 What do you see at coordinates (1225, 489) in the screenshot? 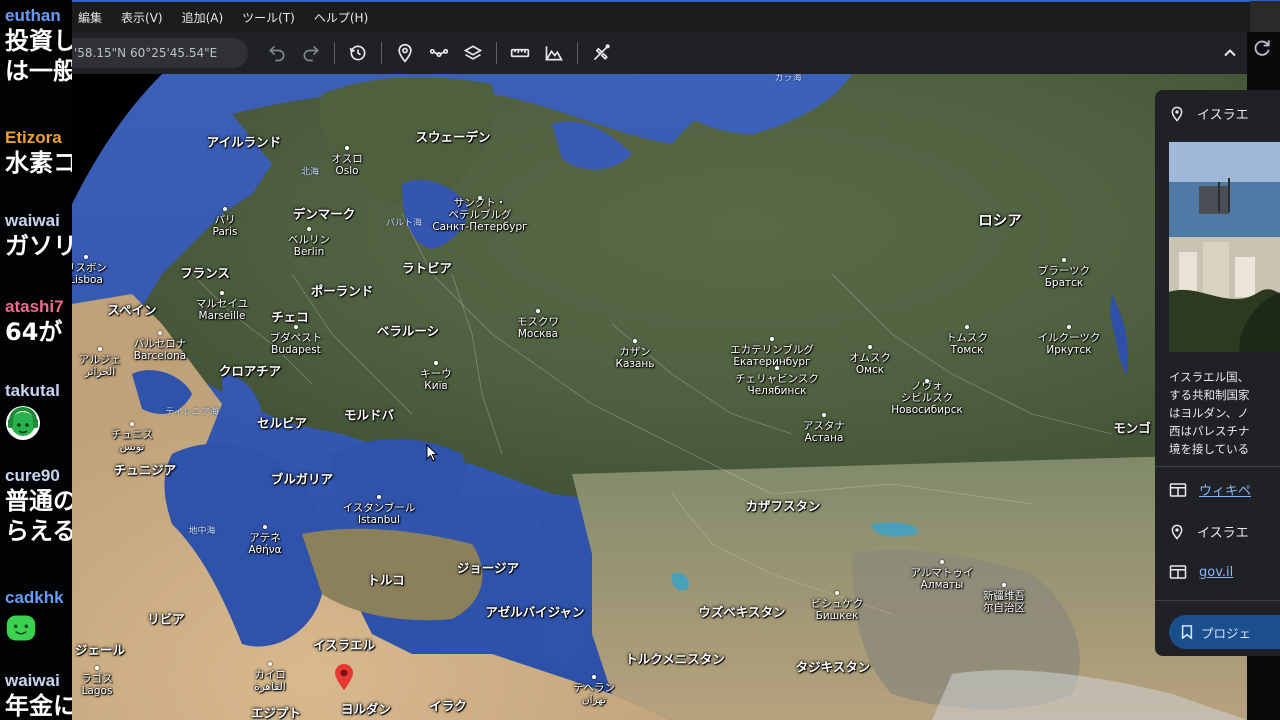
I see `wiki-link: ウィキペ` at bounding box center [1225, 489].